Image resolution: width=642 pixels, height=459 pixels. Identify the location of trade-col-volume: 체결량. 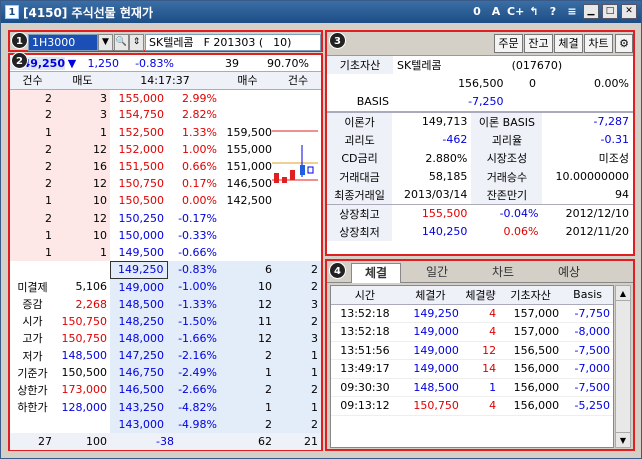
(480, 295).